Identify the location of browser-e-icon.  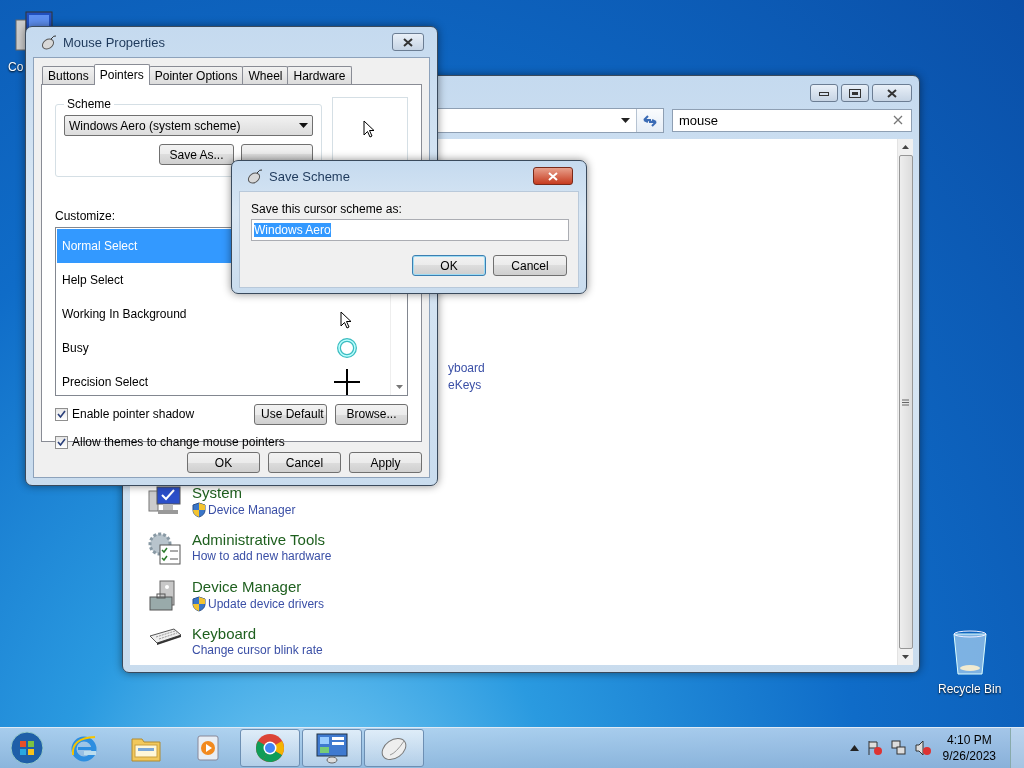
(84, 748).